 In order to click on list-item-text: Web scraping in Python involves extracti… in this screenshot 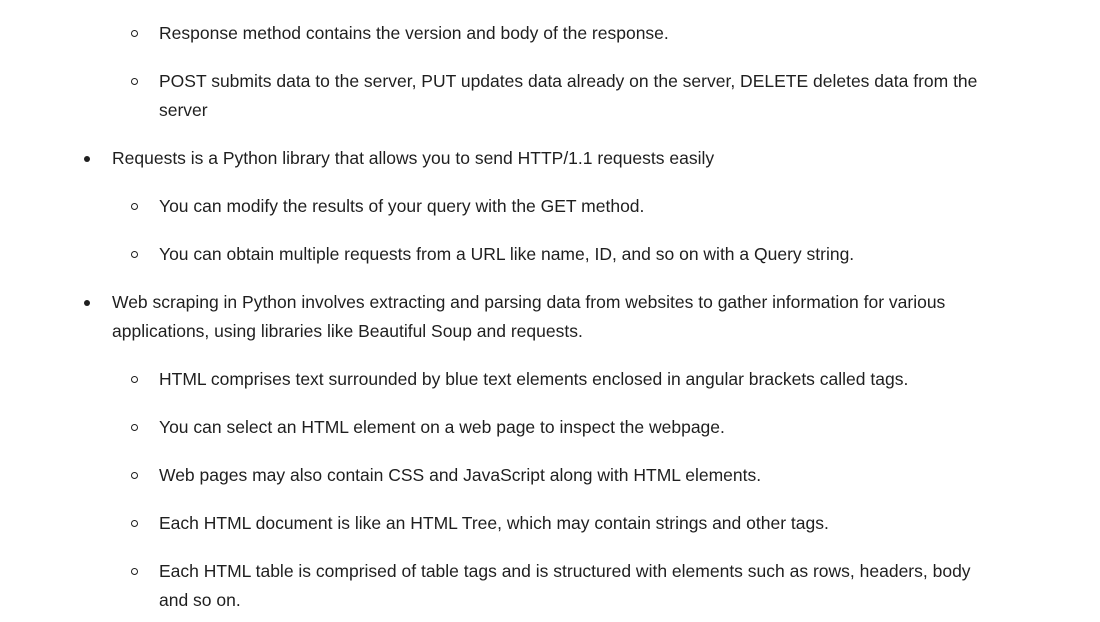, I will do `click(529, 316)`.